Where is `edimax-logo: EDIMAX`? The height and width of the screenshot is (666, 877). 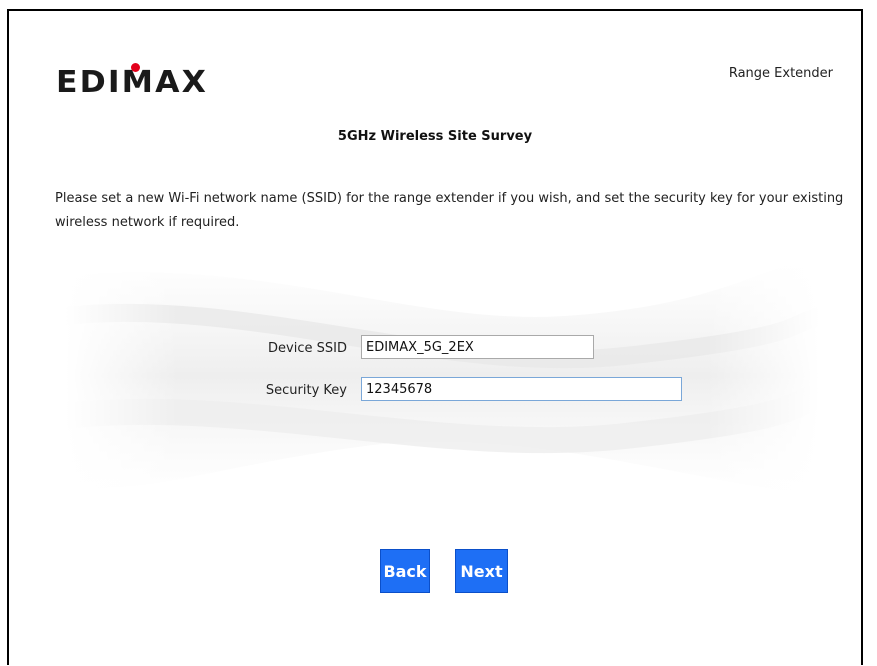 edimax-logo: EDIMAX is located at coordinates (146, 83).